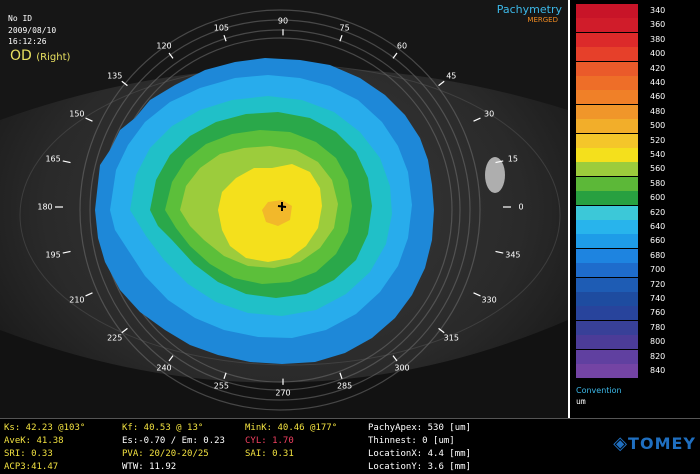 This screenshot has width=700, height=474. Describe the element at coordinates (221, 28) in the screenshot. I see `axis-label: 105` at that location.